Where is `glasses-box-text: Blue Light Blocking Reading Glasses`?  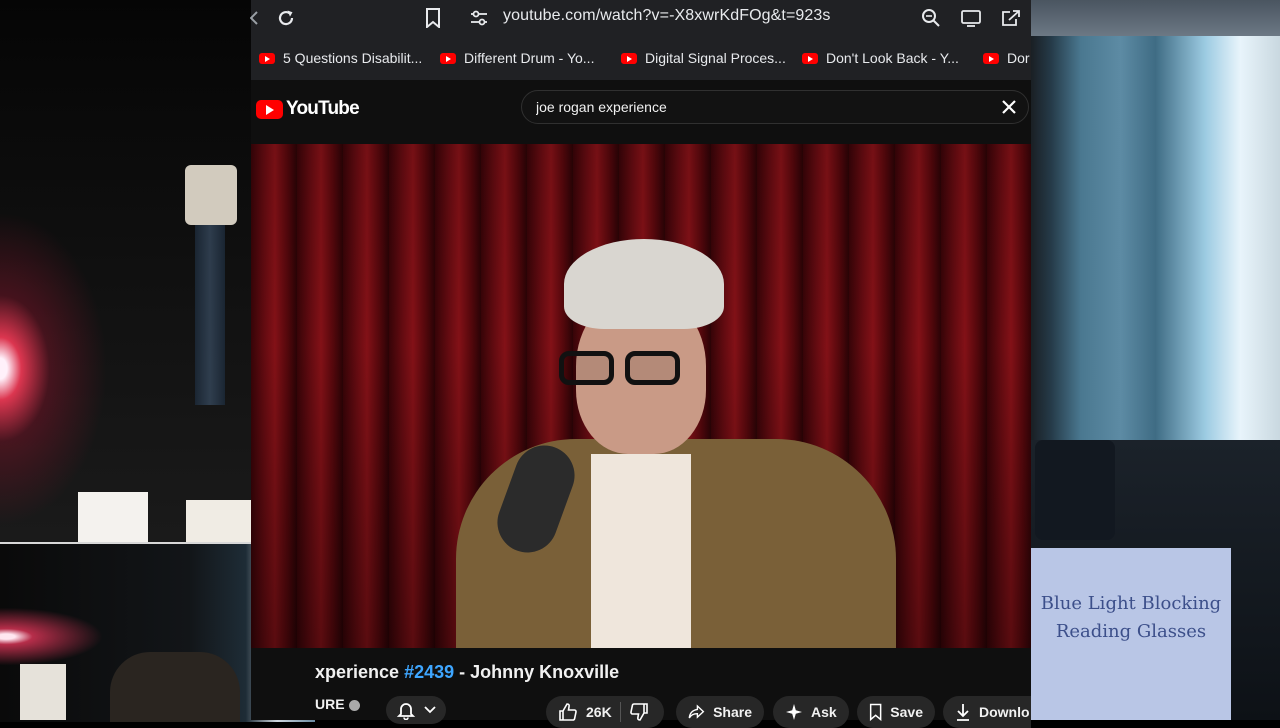
glasses-box-text: Blue Light Blocking Reading Glasses is located at coordinates (1131, 618).